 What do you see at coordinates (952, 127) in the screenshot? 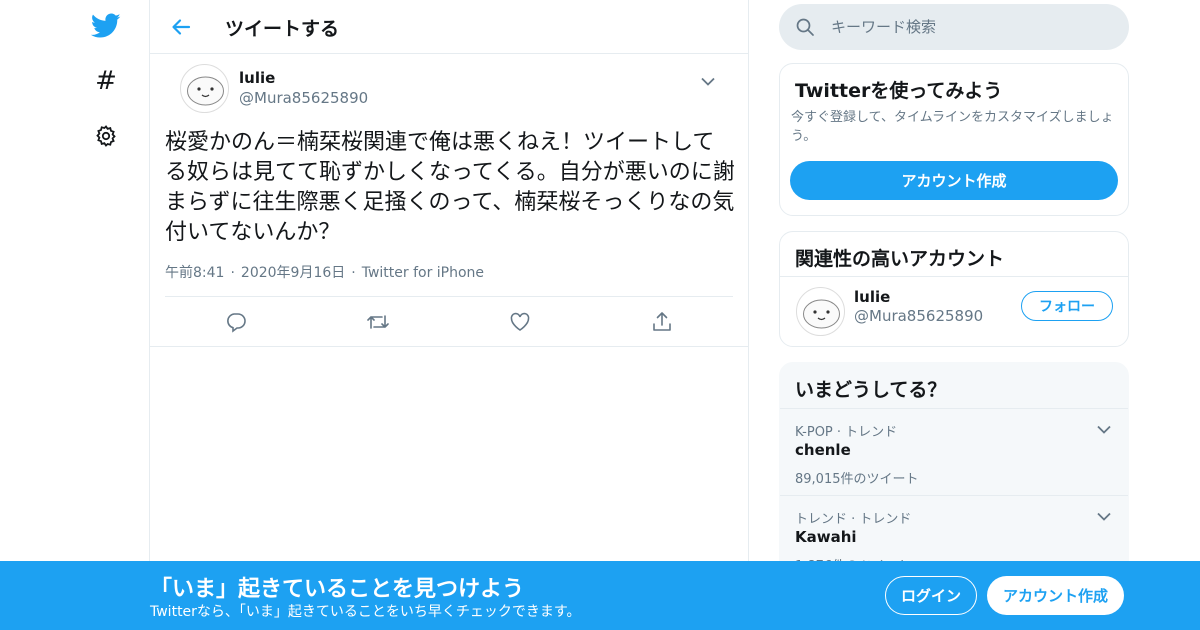
I see `signup-description: 今すぐ登録して、タイムラインをカスタマイズしましょう。` at bounding box center [952, 127].